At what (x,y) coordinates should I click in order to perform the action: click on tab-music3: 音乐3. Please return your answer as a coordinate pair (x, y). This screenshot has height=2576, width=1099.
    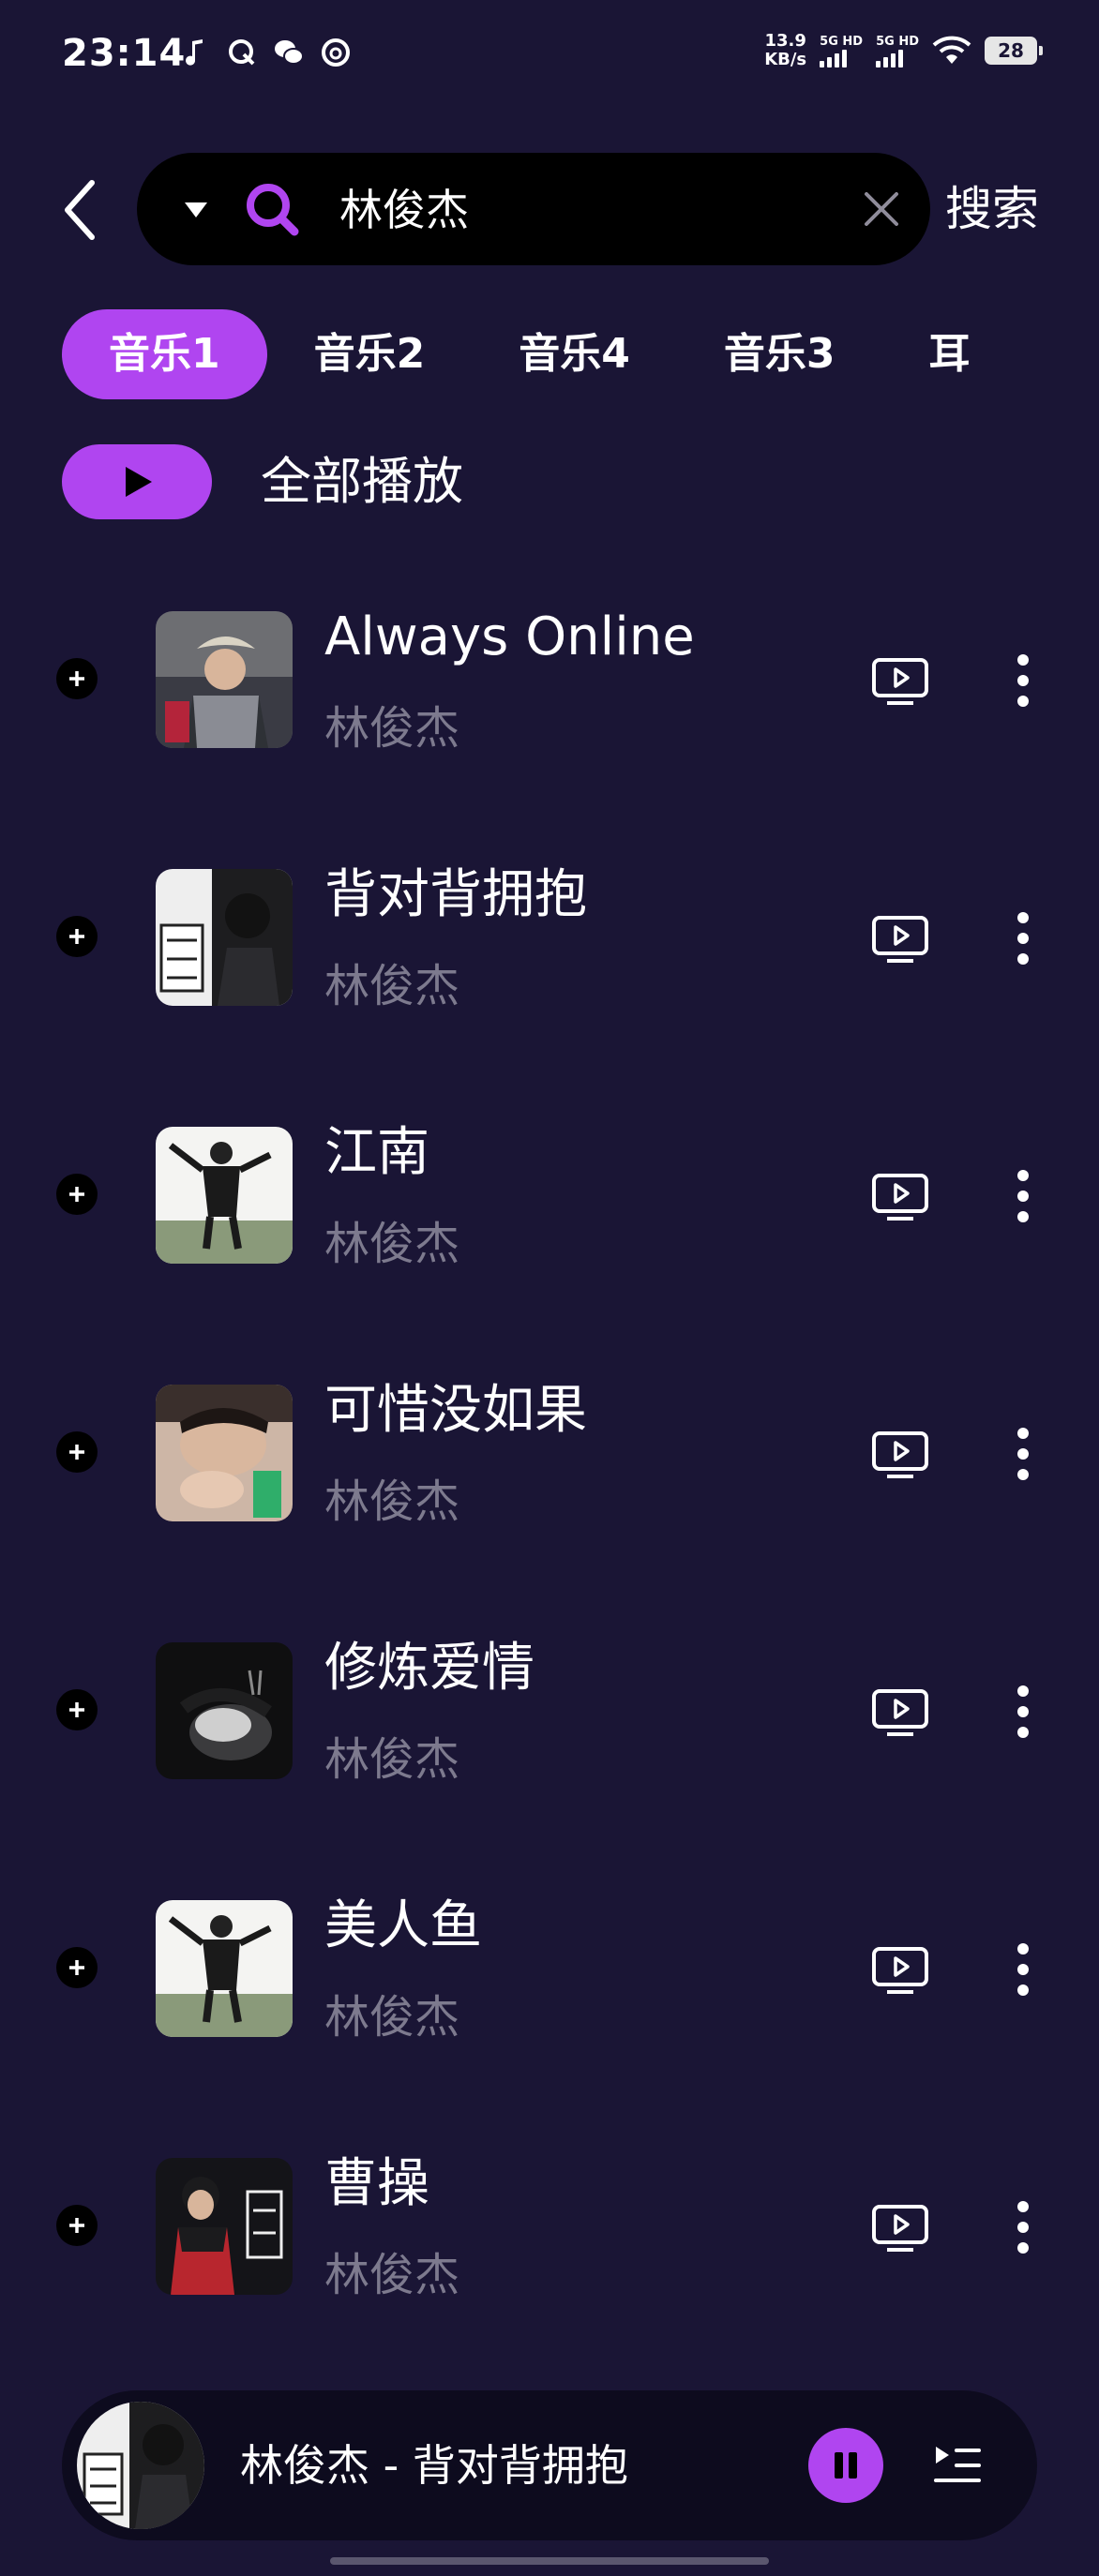
    Looking at the image, I should click on (779, 354).